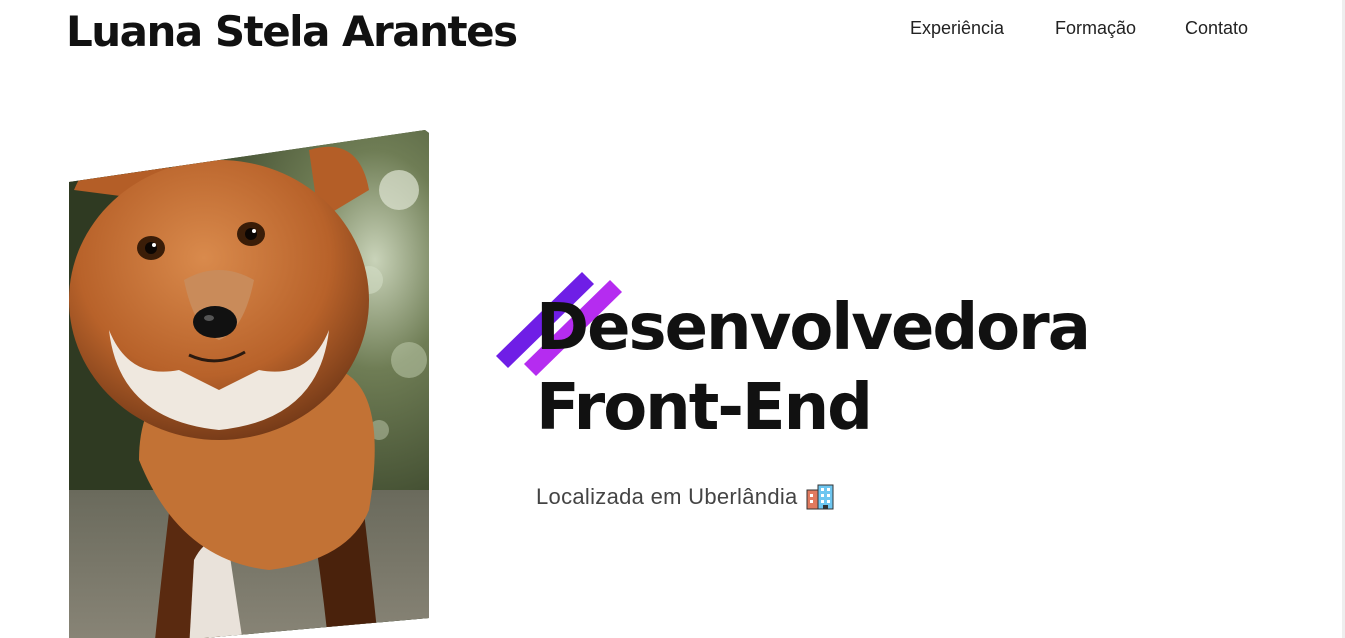 This screenshot has width=1345, height=638. What do you see at coordinates (957, 28) in the screenshot?
I see `nav-link-experiencia: Experiência` at bounding box center [957, 28].